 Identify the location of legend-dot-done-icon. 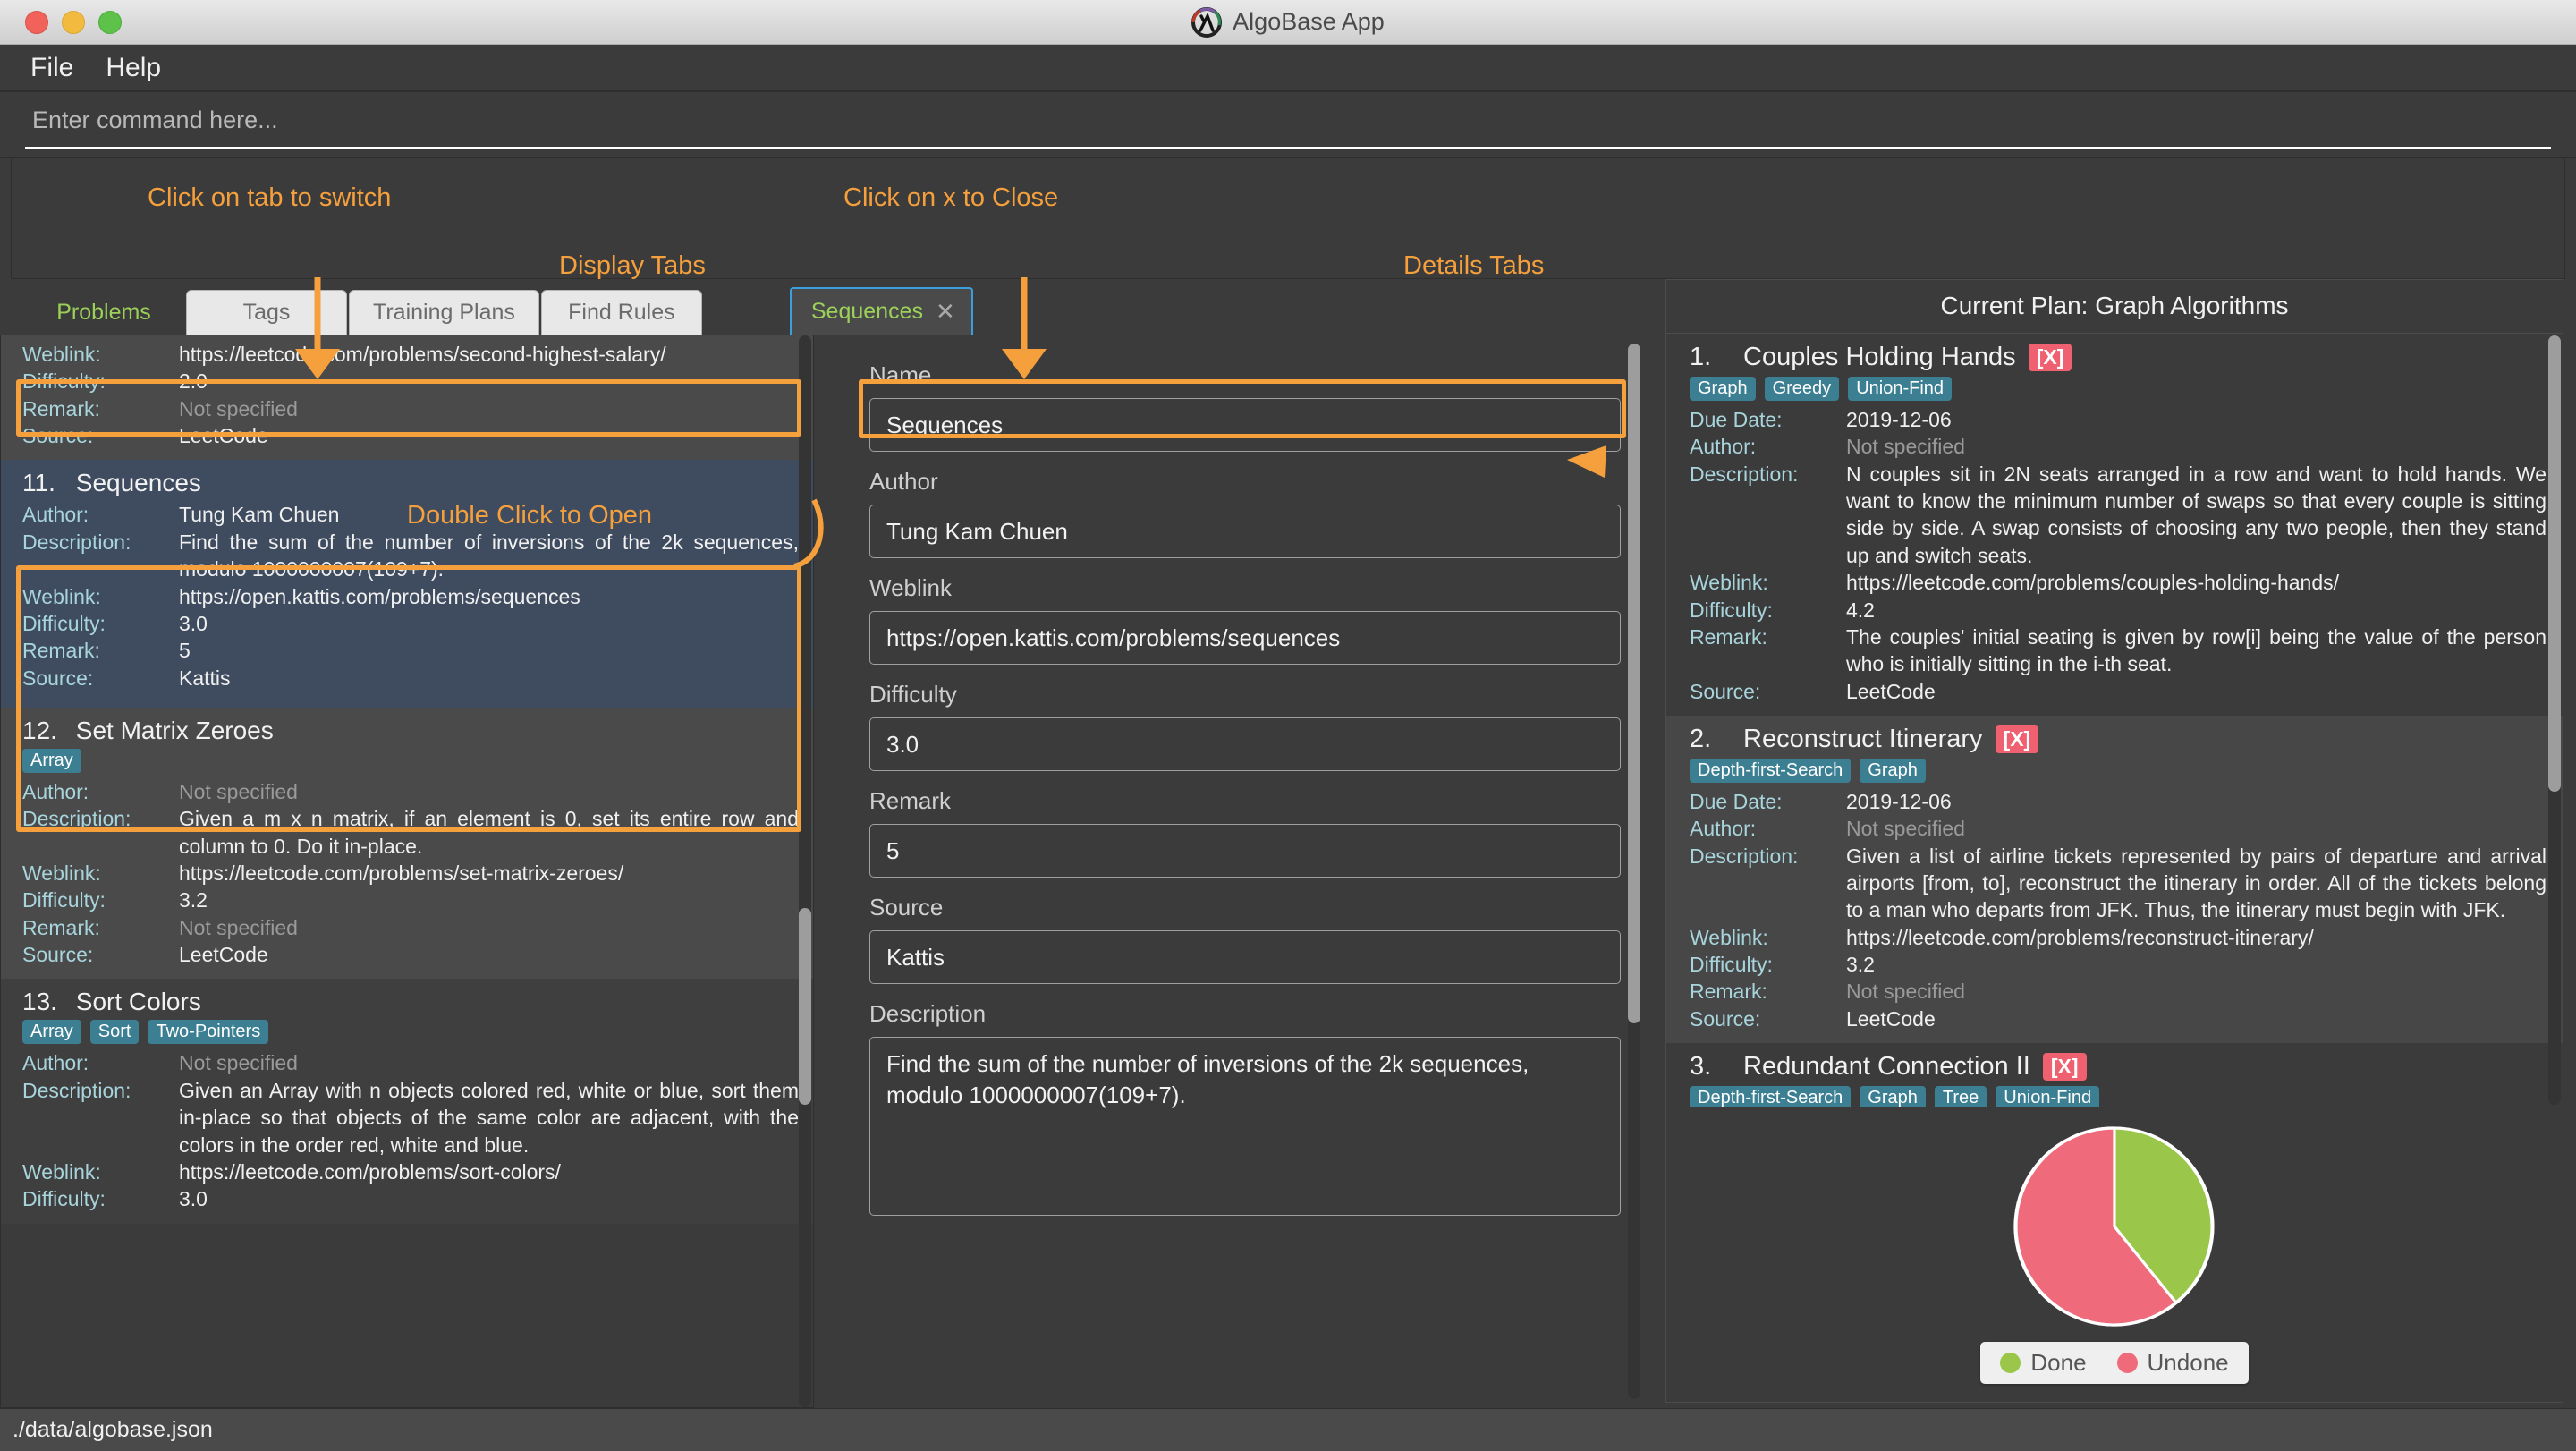
(2010, 1363).